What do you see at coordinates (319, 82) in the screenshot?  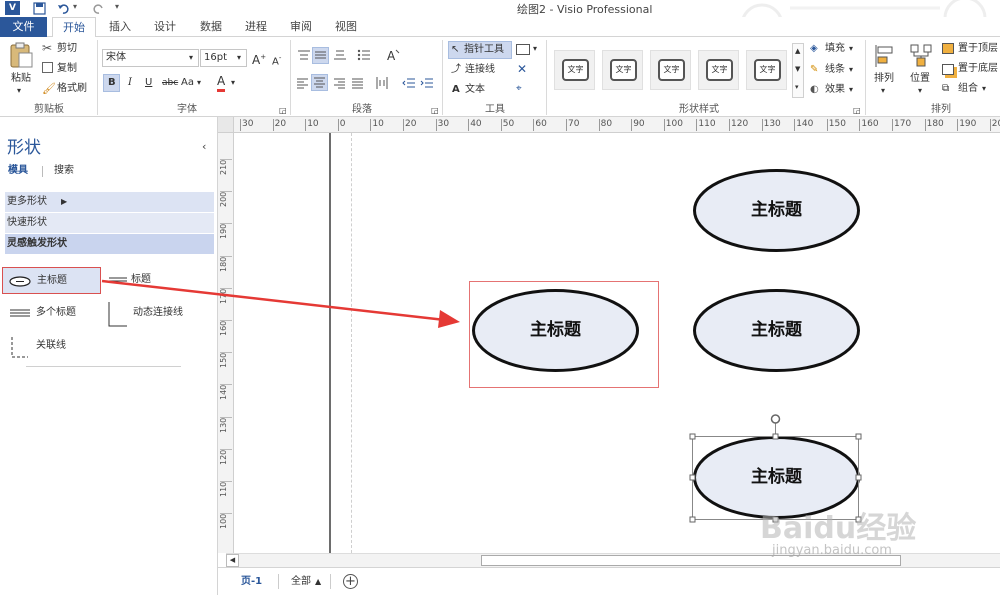 I see `align-center-button` at bounding box center [319, 82].